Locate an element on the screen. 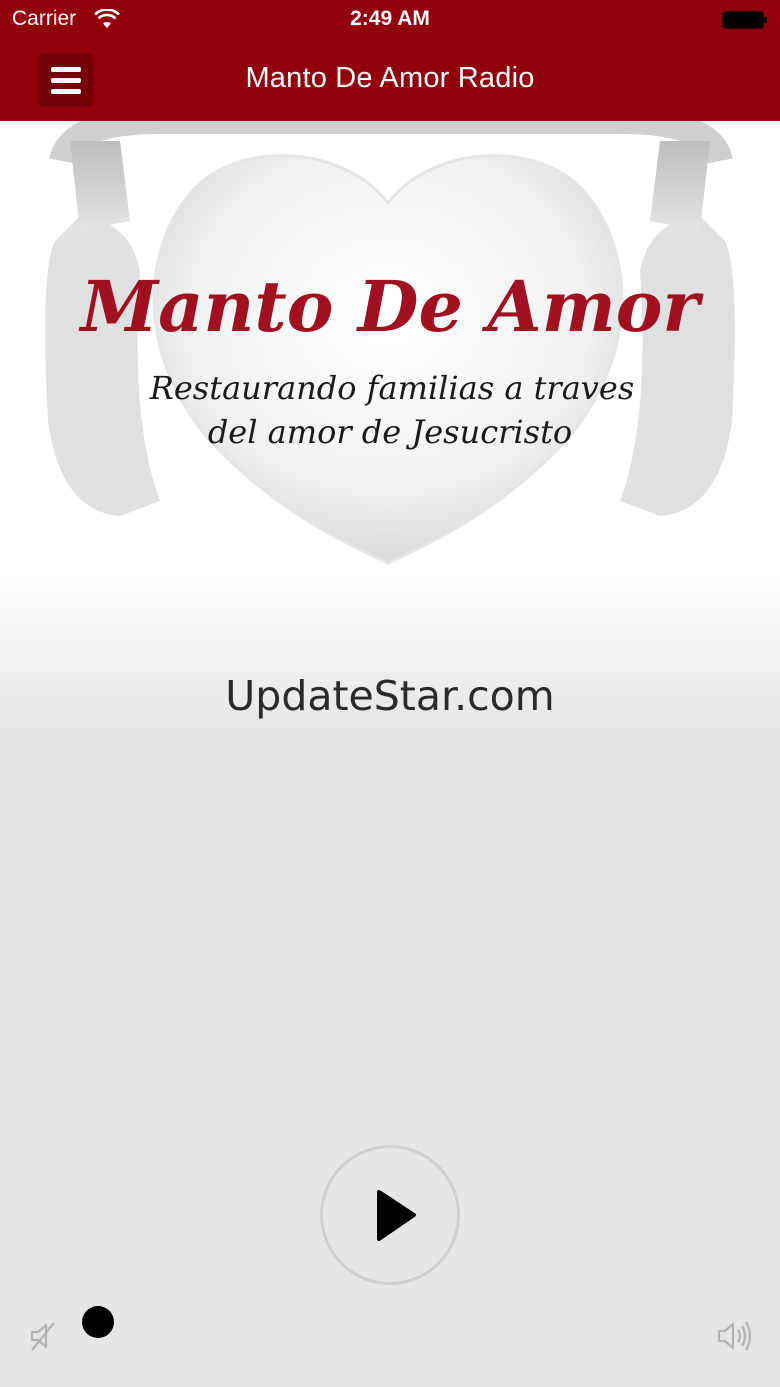 The height and width of the screenshot is (1387, 780). logo-tagline-line2: del amor de Jesucristo is located at coordinates (390, 432).